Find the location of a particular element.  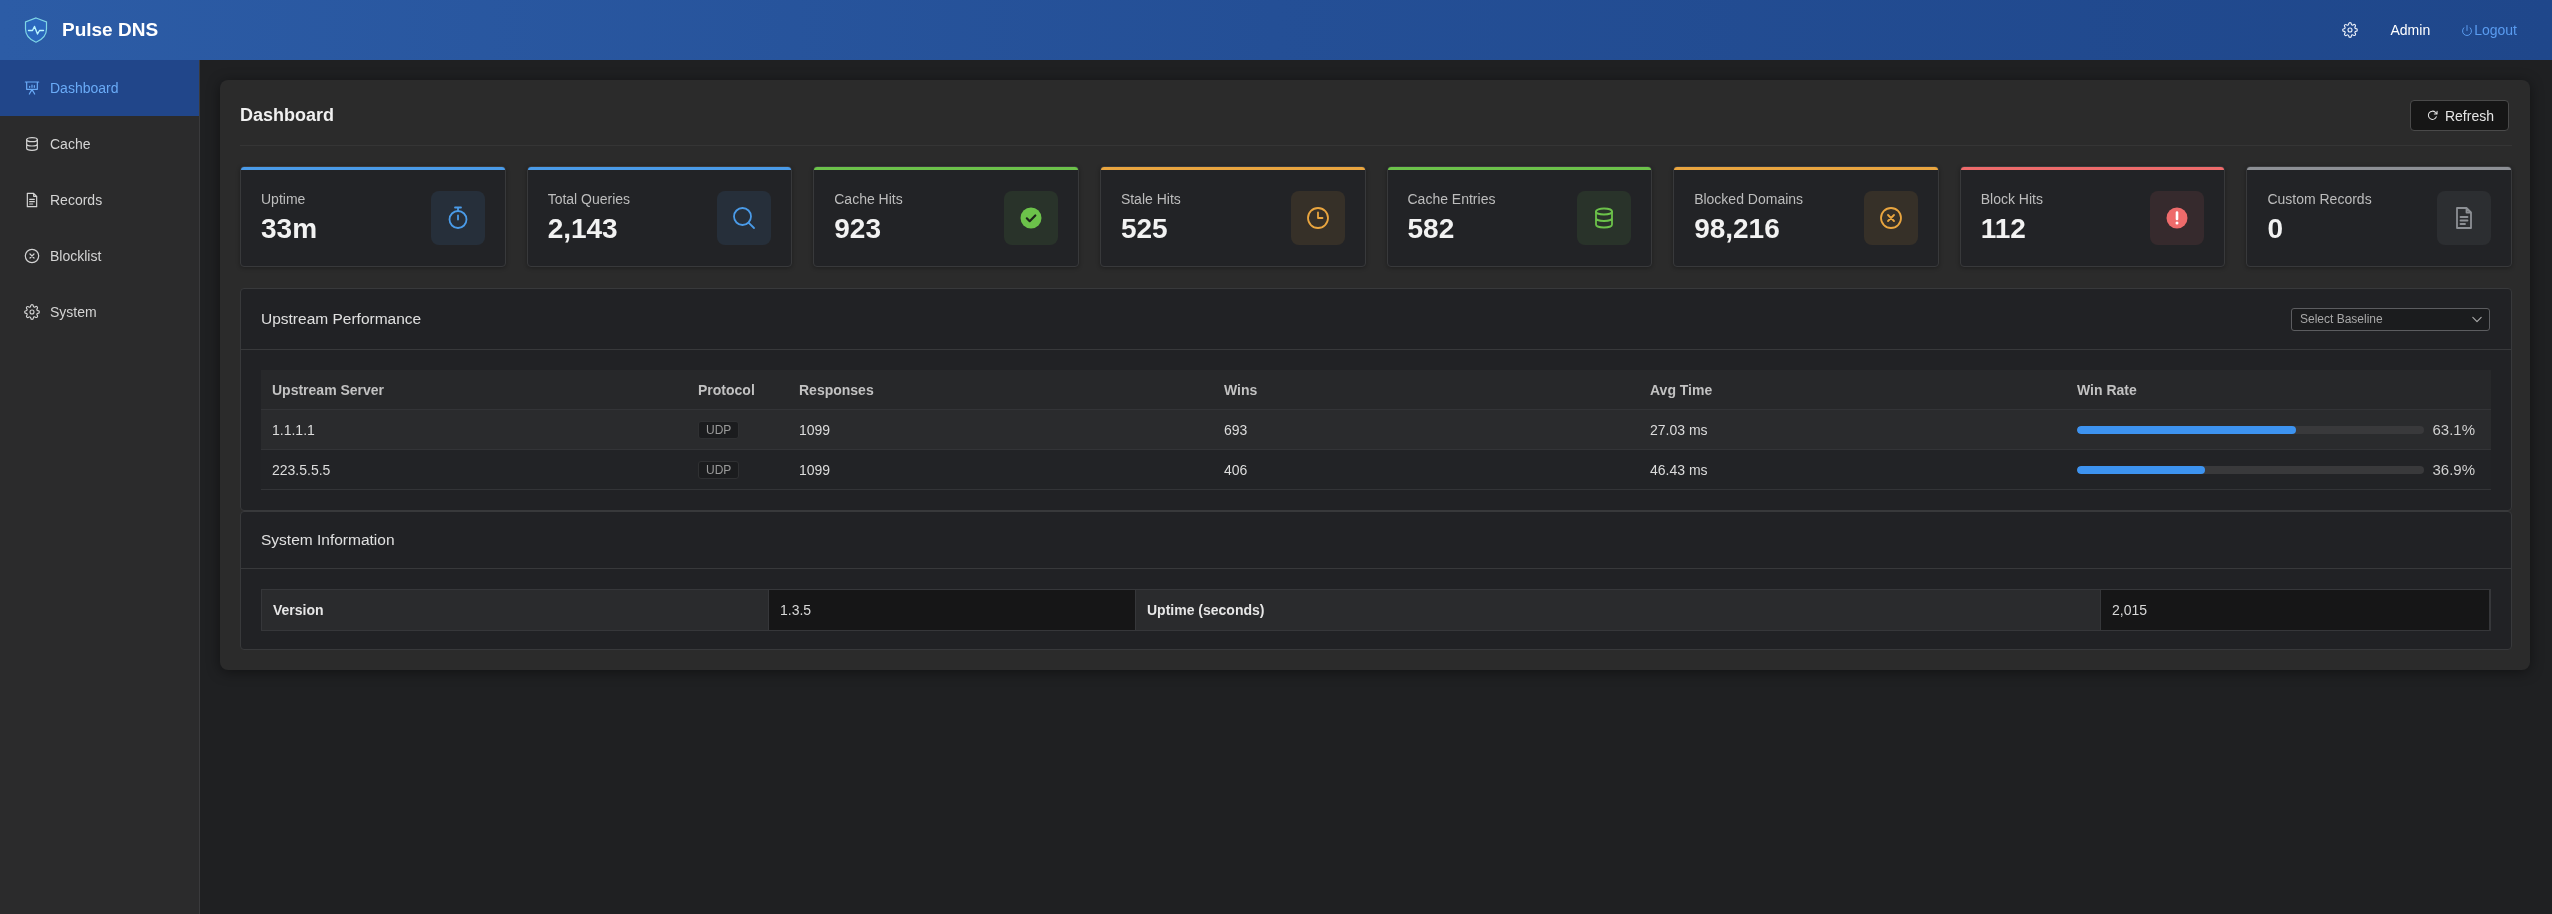

panel-title: Upstream Performance is located at coordinates (341, 319).